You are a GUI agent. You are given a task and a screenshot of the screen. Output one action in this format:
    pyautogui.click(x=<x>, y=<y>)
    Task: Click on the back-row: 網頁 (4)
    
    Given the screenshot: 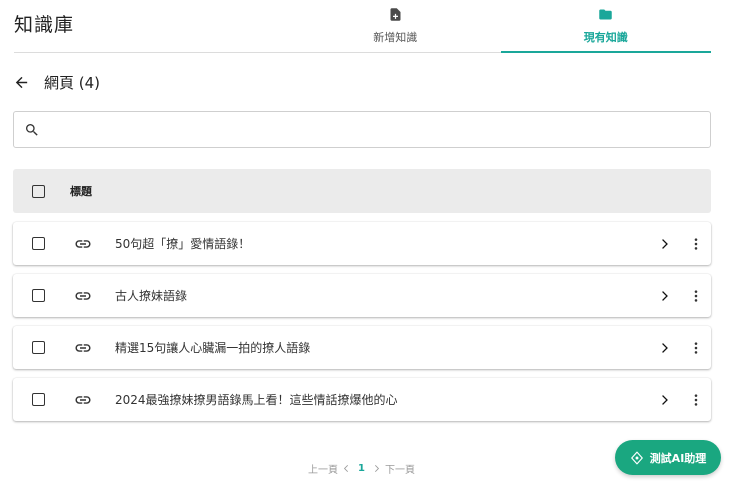 What is the action you would take?
    pyautogui.click(x=56, y=82)
    